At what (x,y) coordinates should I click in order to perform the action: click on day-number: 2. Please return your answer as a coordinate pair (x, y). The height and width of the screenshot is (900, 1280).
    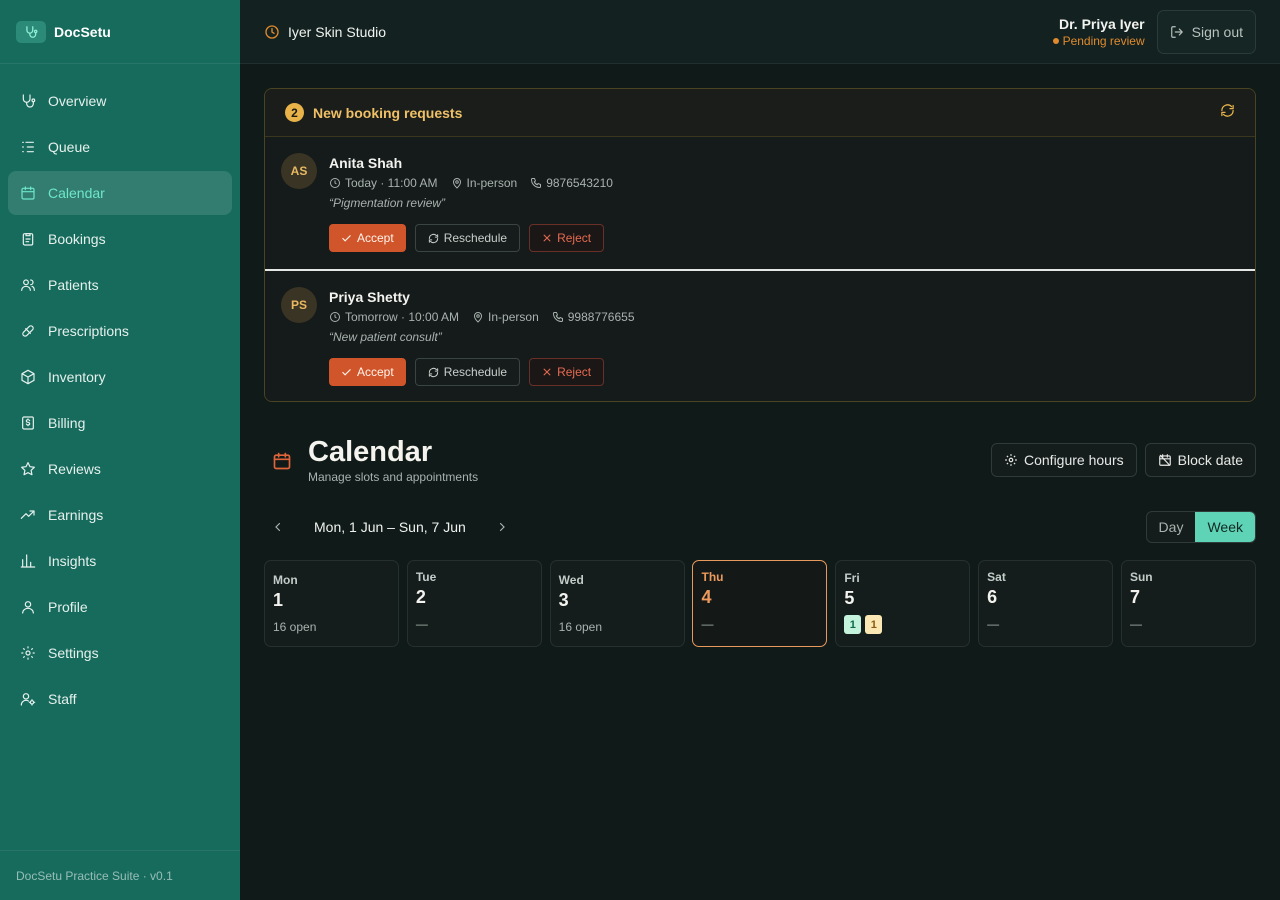
    Looking at the image, I should click on (420, 597).